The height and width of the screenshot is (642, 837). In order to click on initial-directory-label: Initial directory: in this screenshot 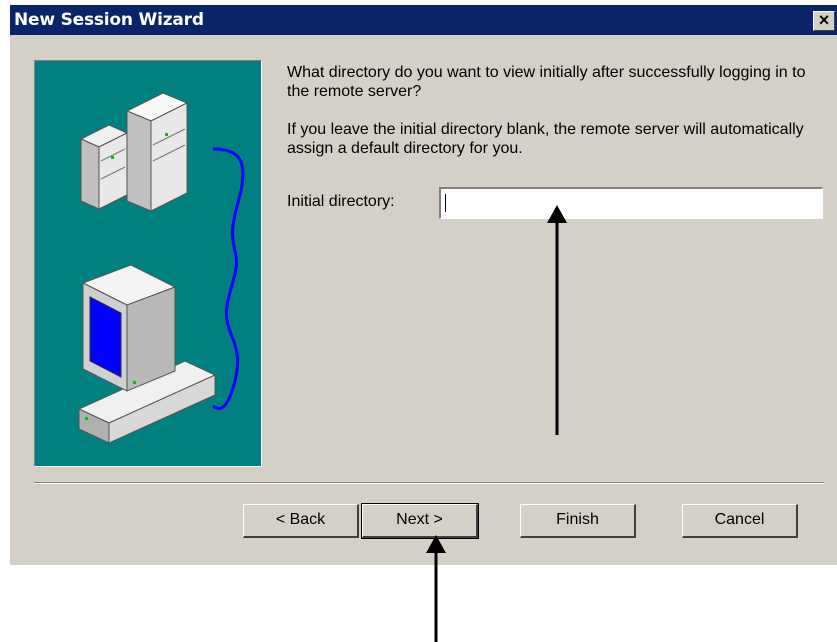, I will do `click(341, 201)`.